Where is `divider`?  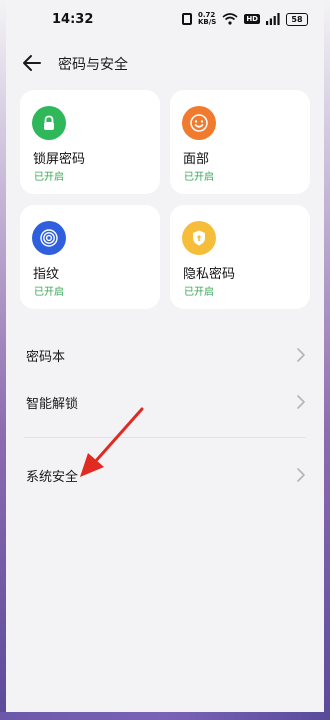 divider is located at coordinates (165, 437).